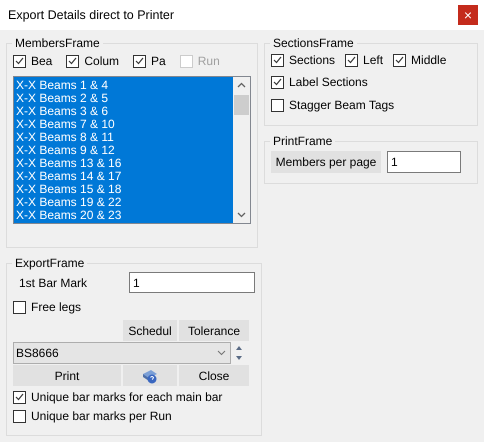 The image size is (484, 442). Describe the element at coordinates (123, 163) in the screenshot. I see `list-item: X-X Beams 13 & 16` at that location.